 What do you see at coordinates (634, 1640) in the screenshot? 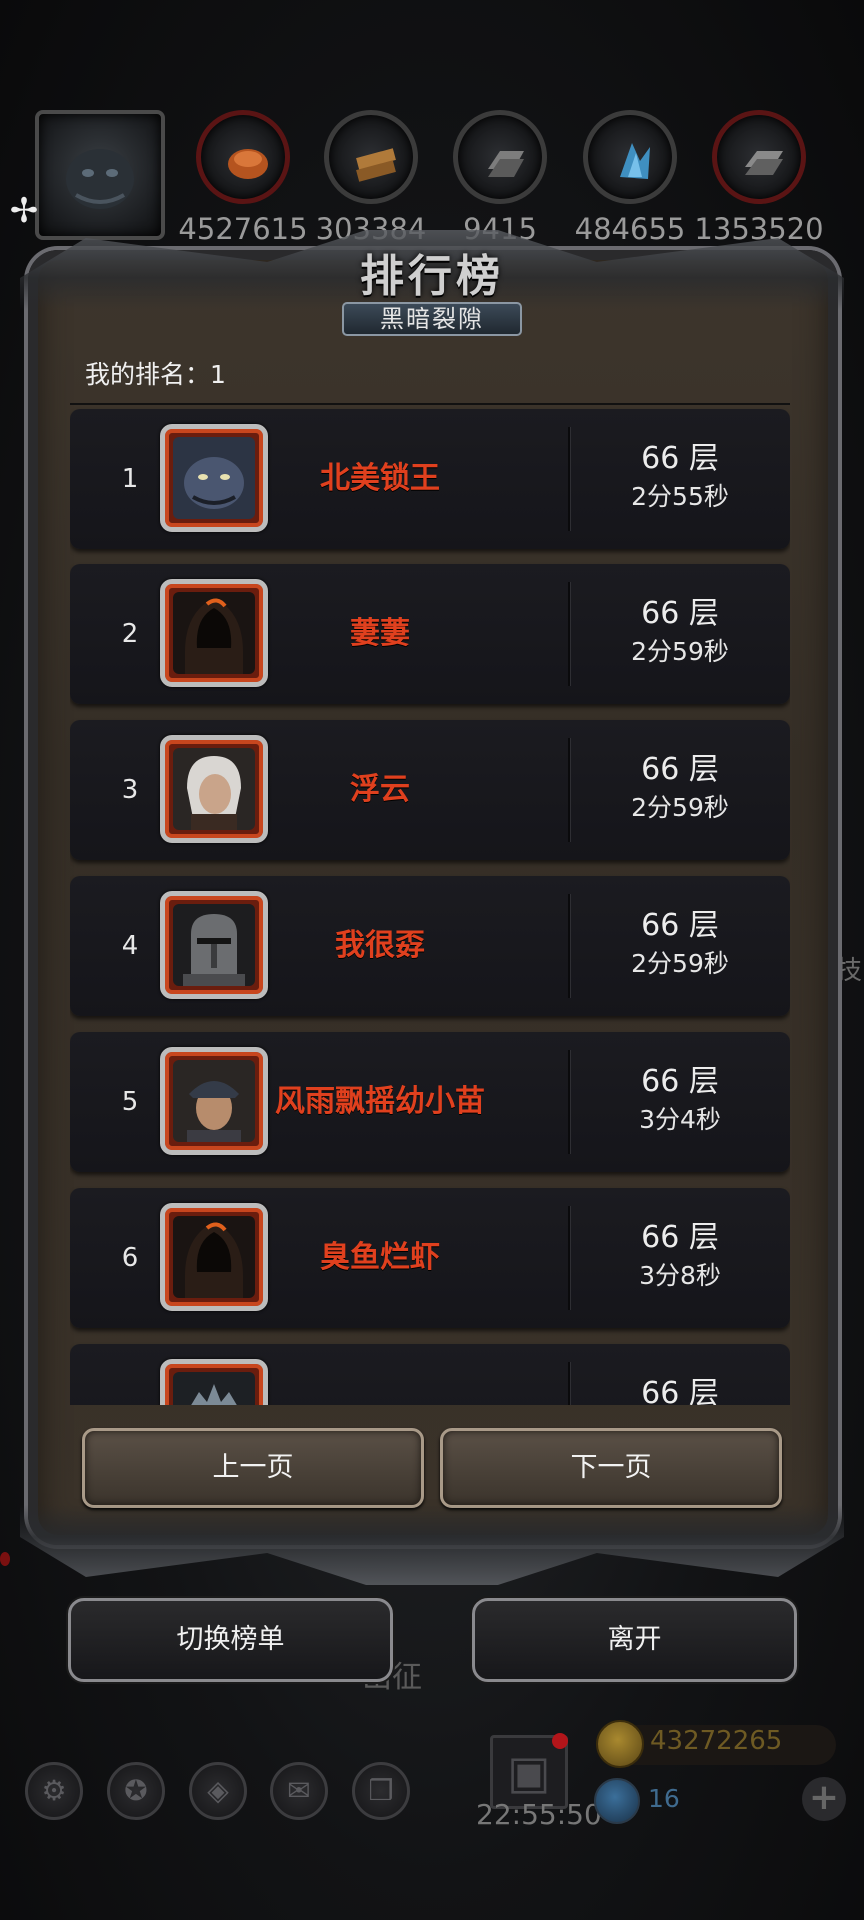
I see `leave-button: 离开` at bounding box center [634, 1640].